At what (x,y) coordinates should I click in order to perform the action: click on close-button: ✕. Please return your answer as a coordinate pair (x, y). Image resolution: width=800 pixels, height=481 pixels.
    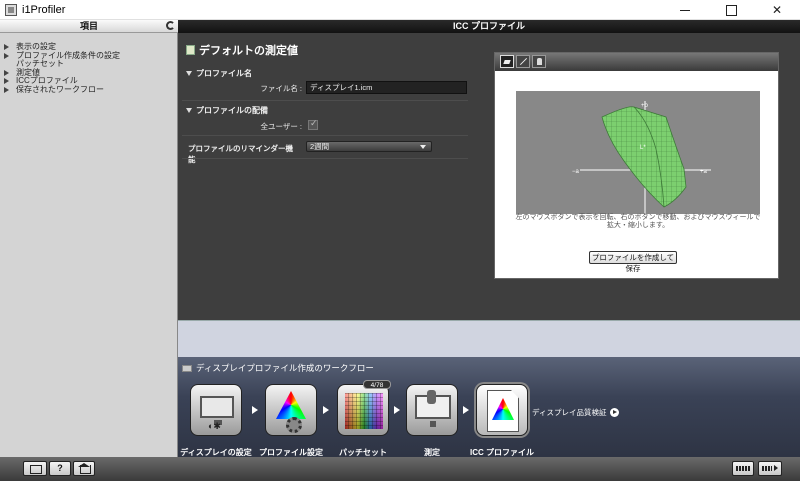
    Looking at the image, I should click on (777, 10).